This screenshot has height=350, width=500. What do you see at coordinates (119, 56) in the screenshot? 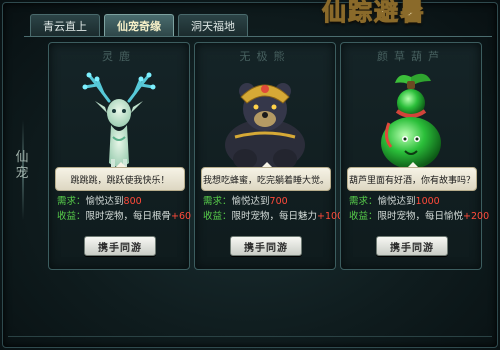
I see `pet-name: 灵鹿` at bounding box center [119, 56].